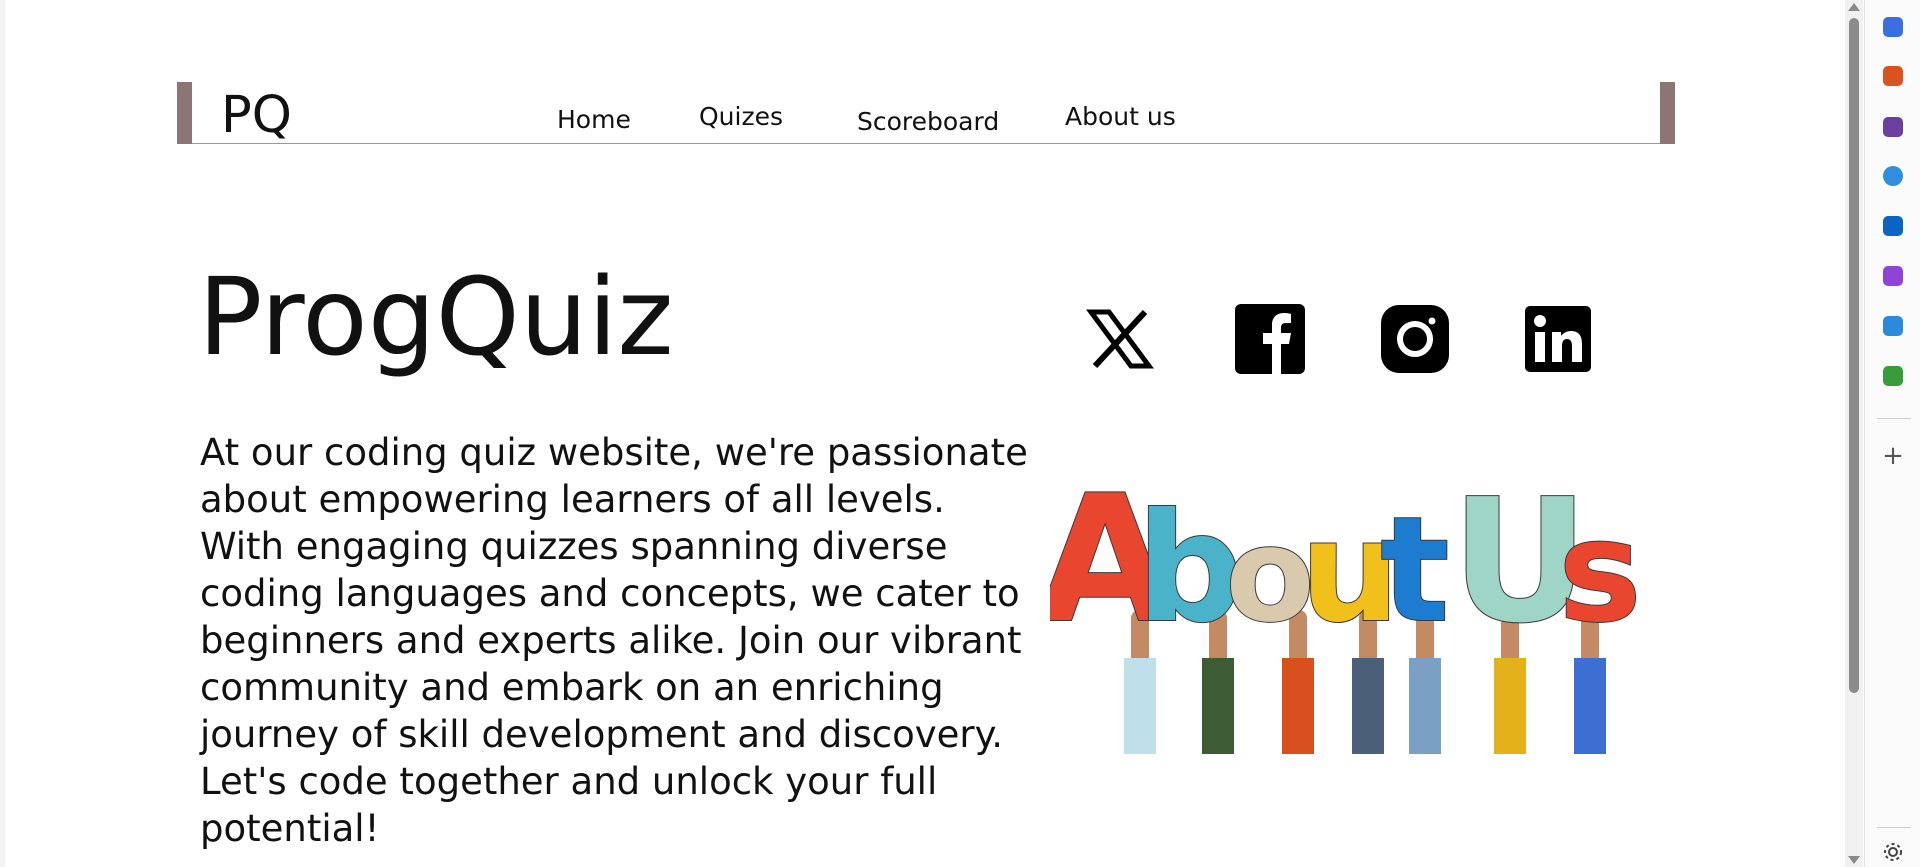  Describe the element at coordinates (1599, 572) in the screenshot. I see `about-us-letter: s` at that location.